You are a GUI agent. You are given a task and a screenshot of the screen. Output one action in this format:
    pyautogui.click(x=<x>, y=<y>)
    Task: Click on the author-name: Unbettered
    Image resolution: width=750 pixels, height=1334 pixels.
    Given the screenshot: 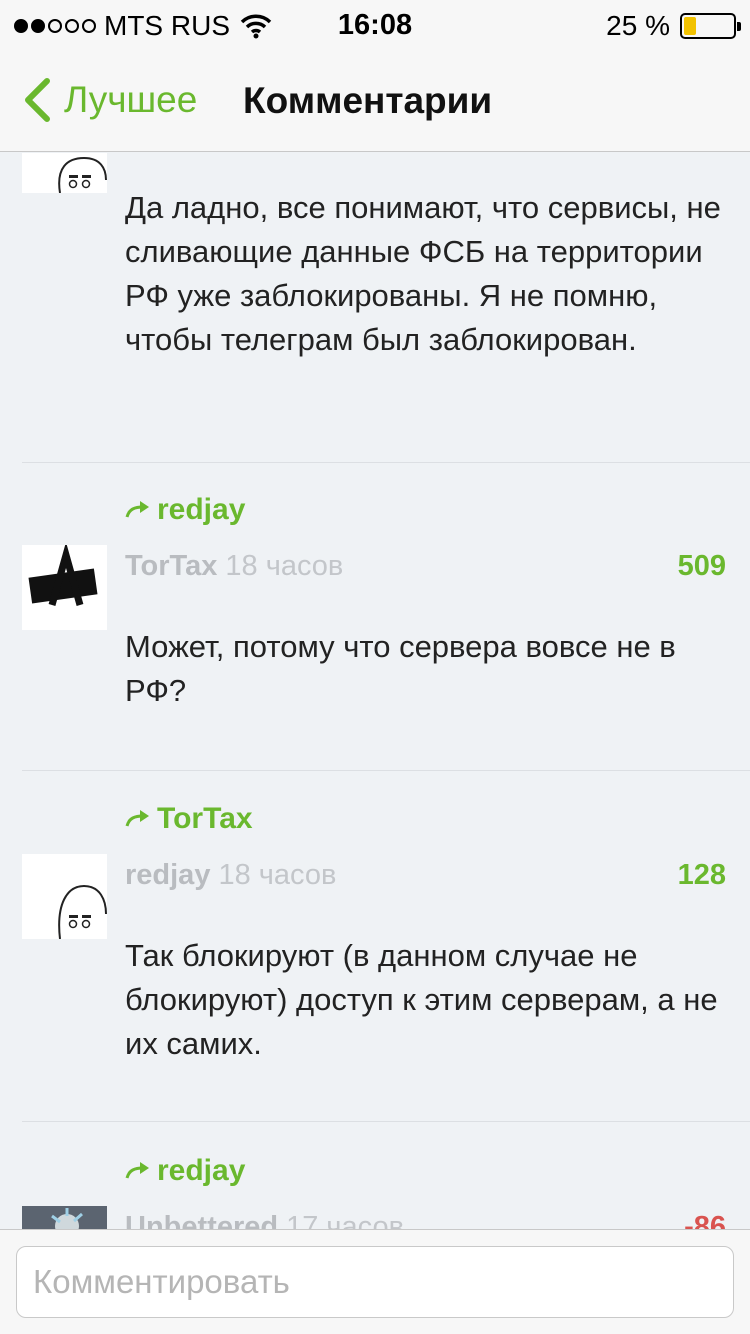 What is the action you would take?
    pyautogui.click(x=201, y=1220)
    